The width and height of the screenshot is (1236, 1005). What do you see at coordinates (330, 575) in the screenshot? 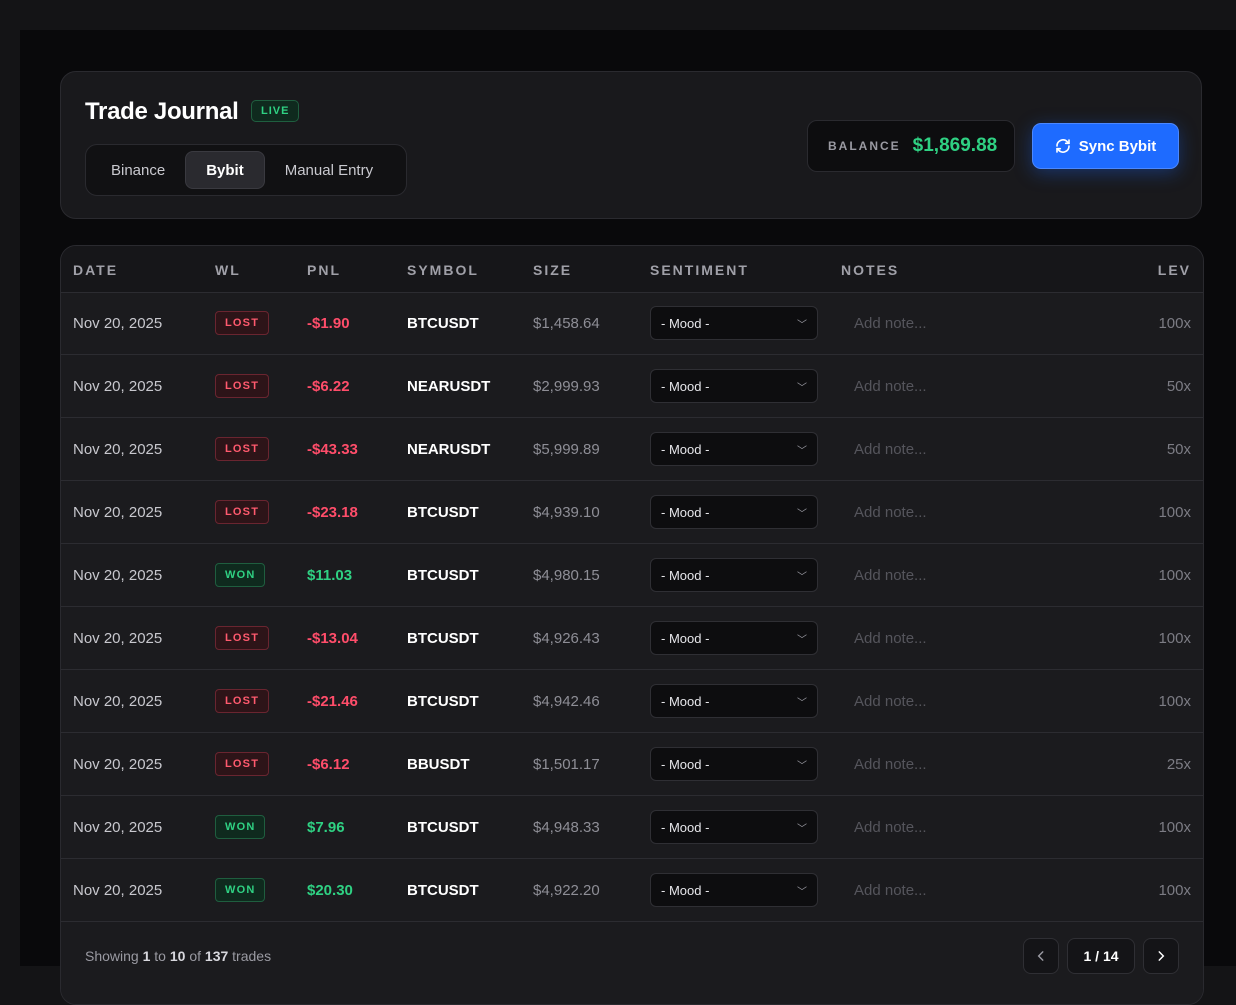
I see `trade-pnl: $11.03` at bounding box center [330, 575].